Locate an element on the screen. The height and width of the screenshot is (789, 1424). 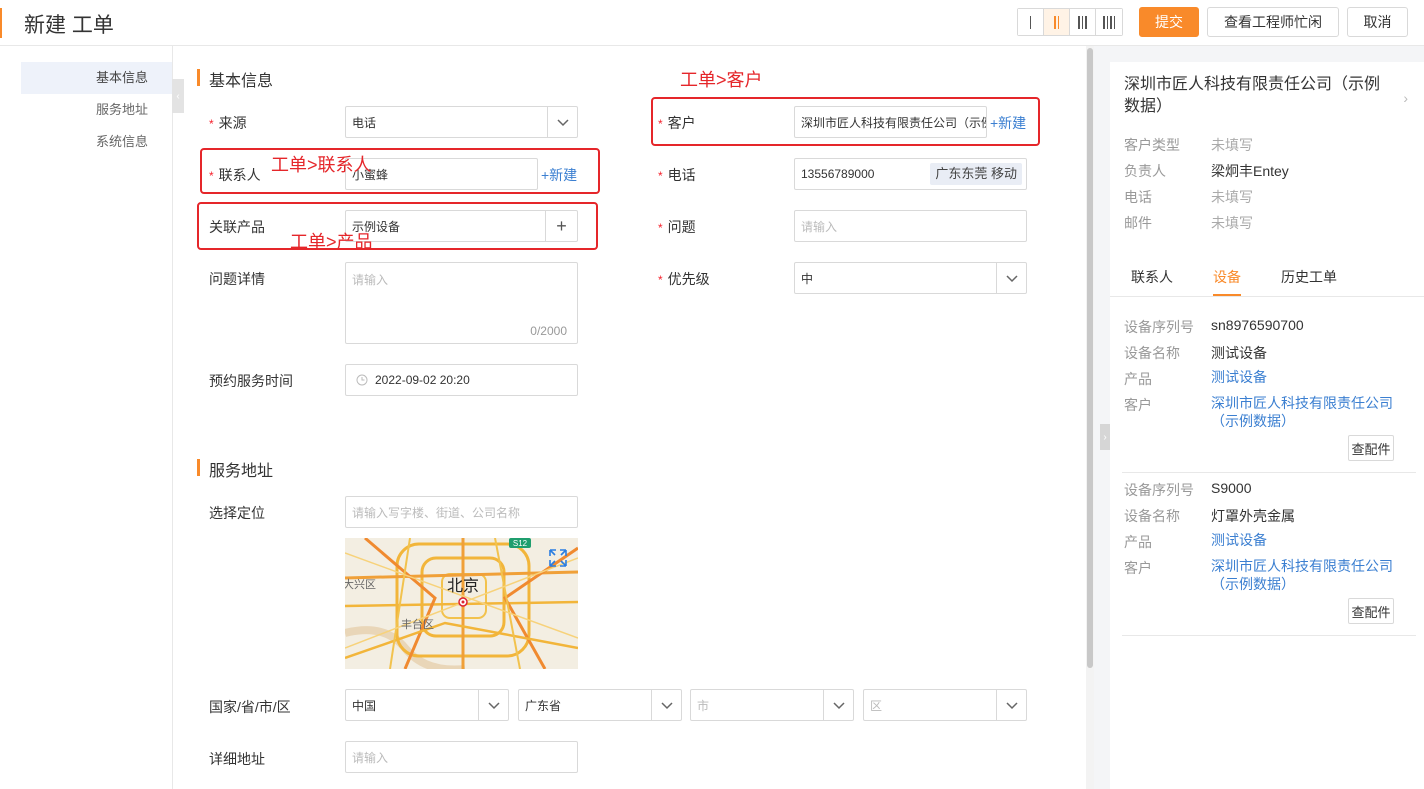
cancel-button: 取消 is located at coordinates (1377, 22).